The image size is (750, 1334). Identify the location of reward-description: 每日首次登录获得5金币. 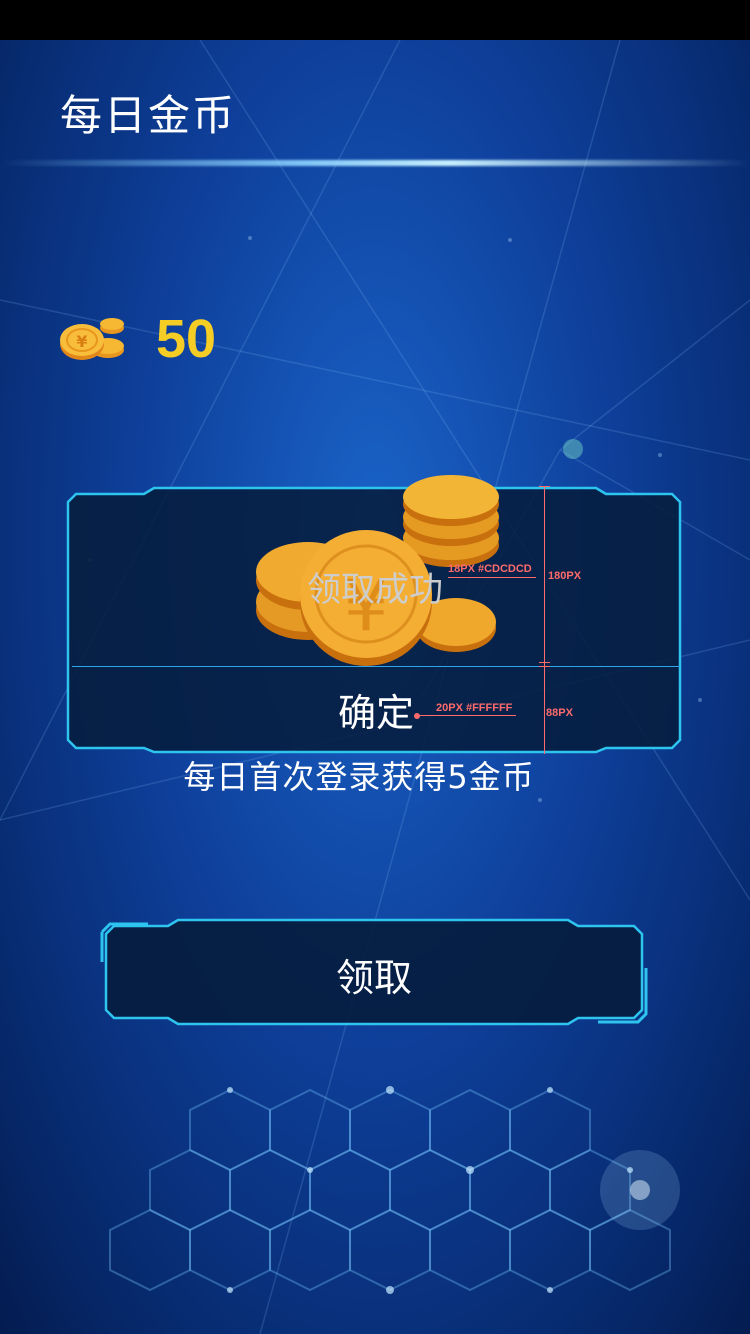
(359, 777).